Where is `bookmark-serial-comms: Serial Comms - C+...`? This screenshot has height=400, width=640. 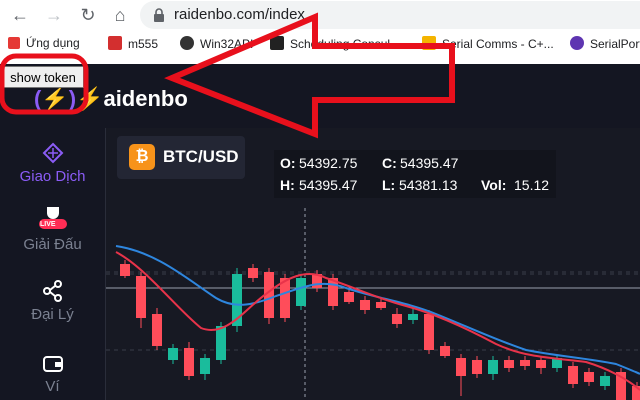 bookmark-serial-comms: Serial Comms - C+... is located at coordinates (488, 45).